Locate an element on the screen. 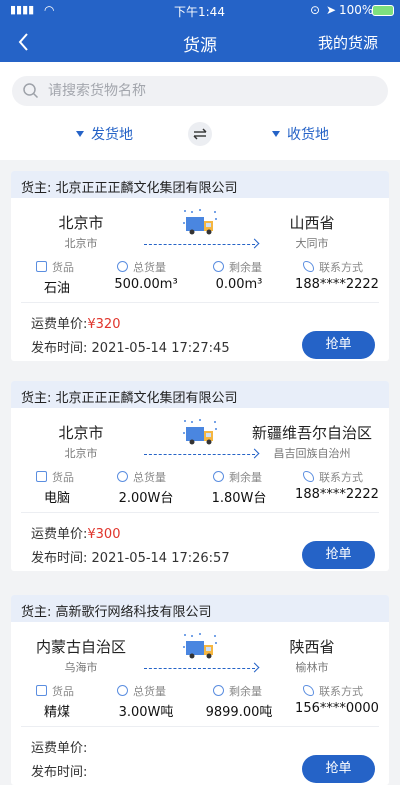  status-time: 下午1:44 is located at coordinates (199, 12).